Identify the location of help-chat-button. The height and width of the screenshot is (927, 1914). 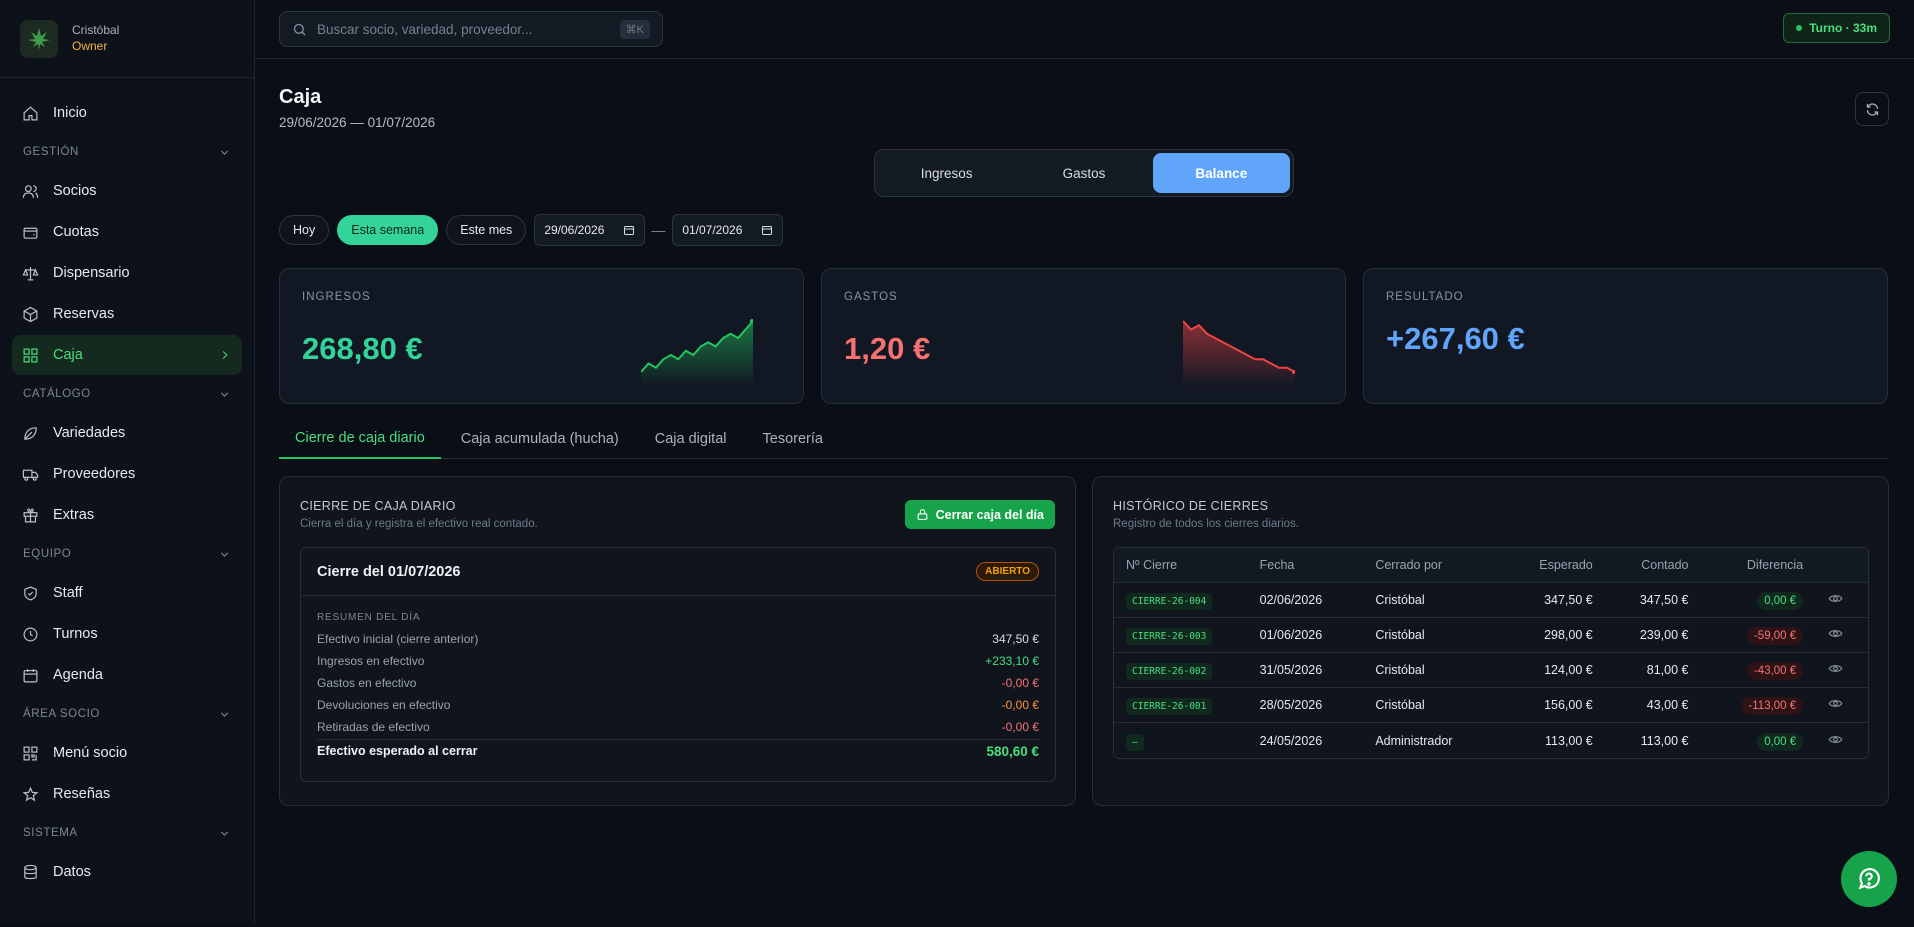
(1869, 879).